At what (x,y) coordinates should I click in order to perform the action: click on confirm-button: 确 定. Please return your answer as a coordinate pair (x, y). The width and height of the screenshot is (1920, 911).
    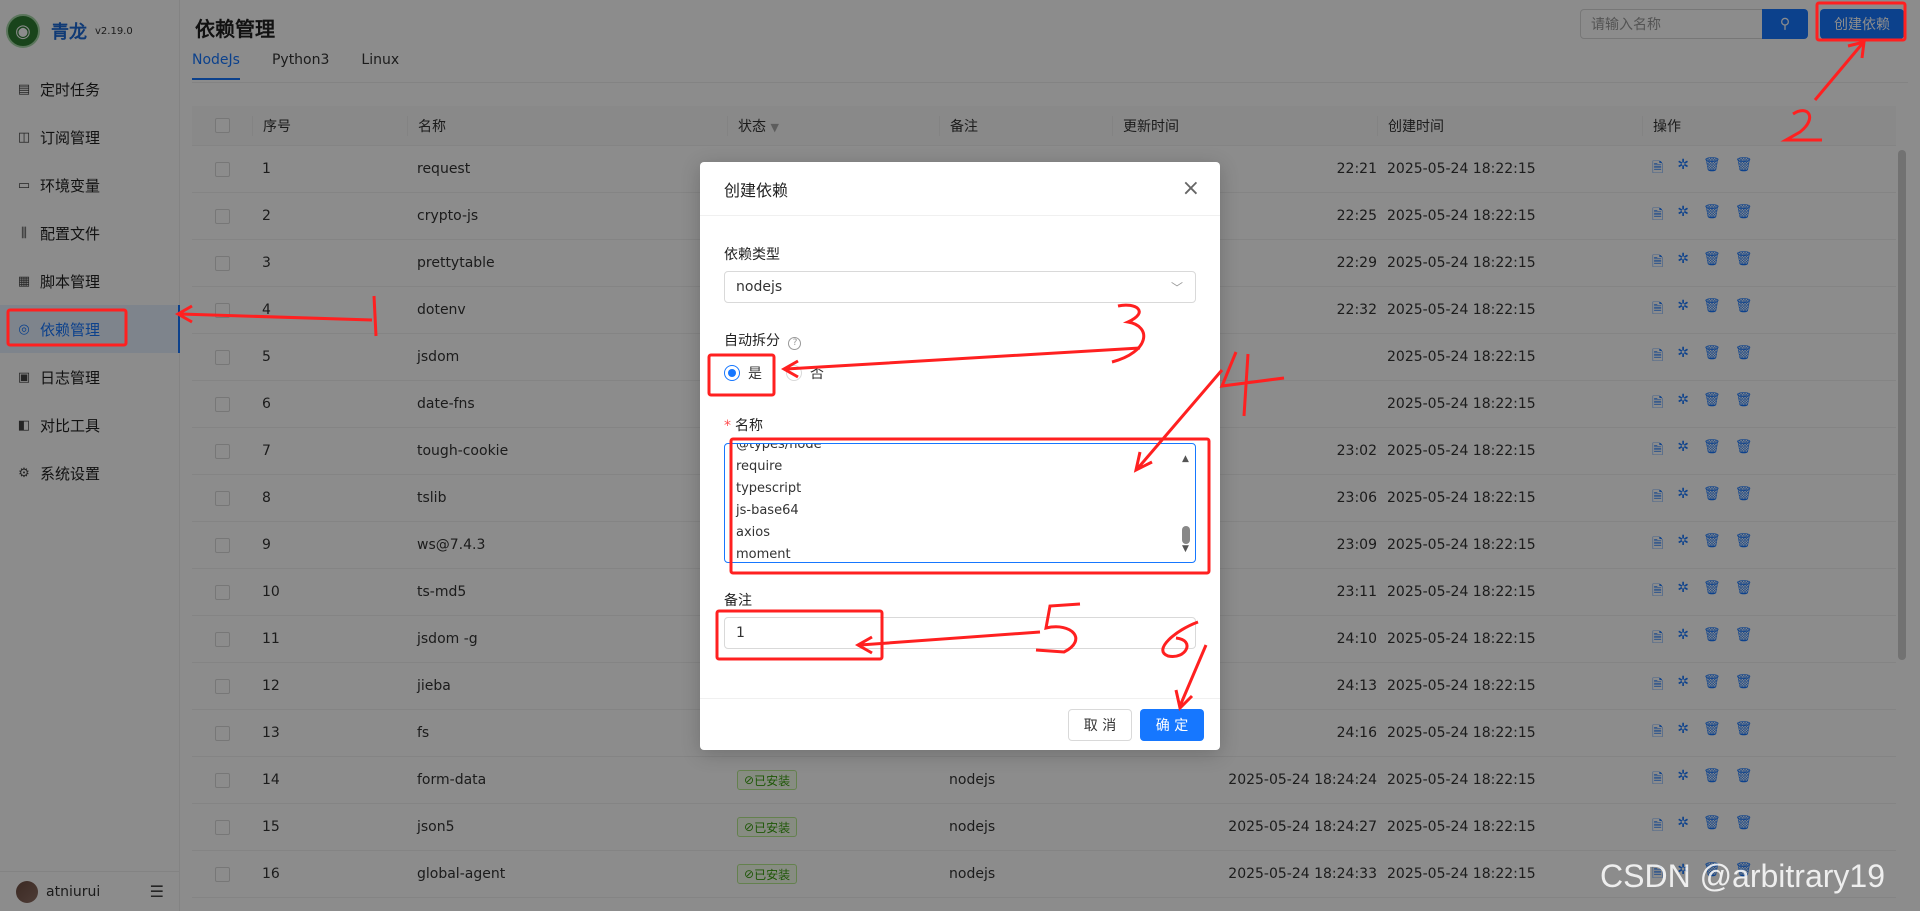
    Looking at the image, I should click on (1172, 725).